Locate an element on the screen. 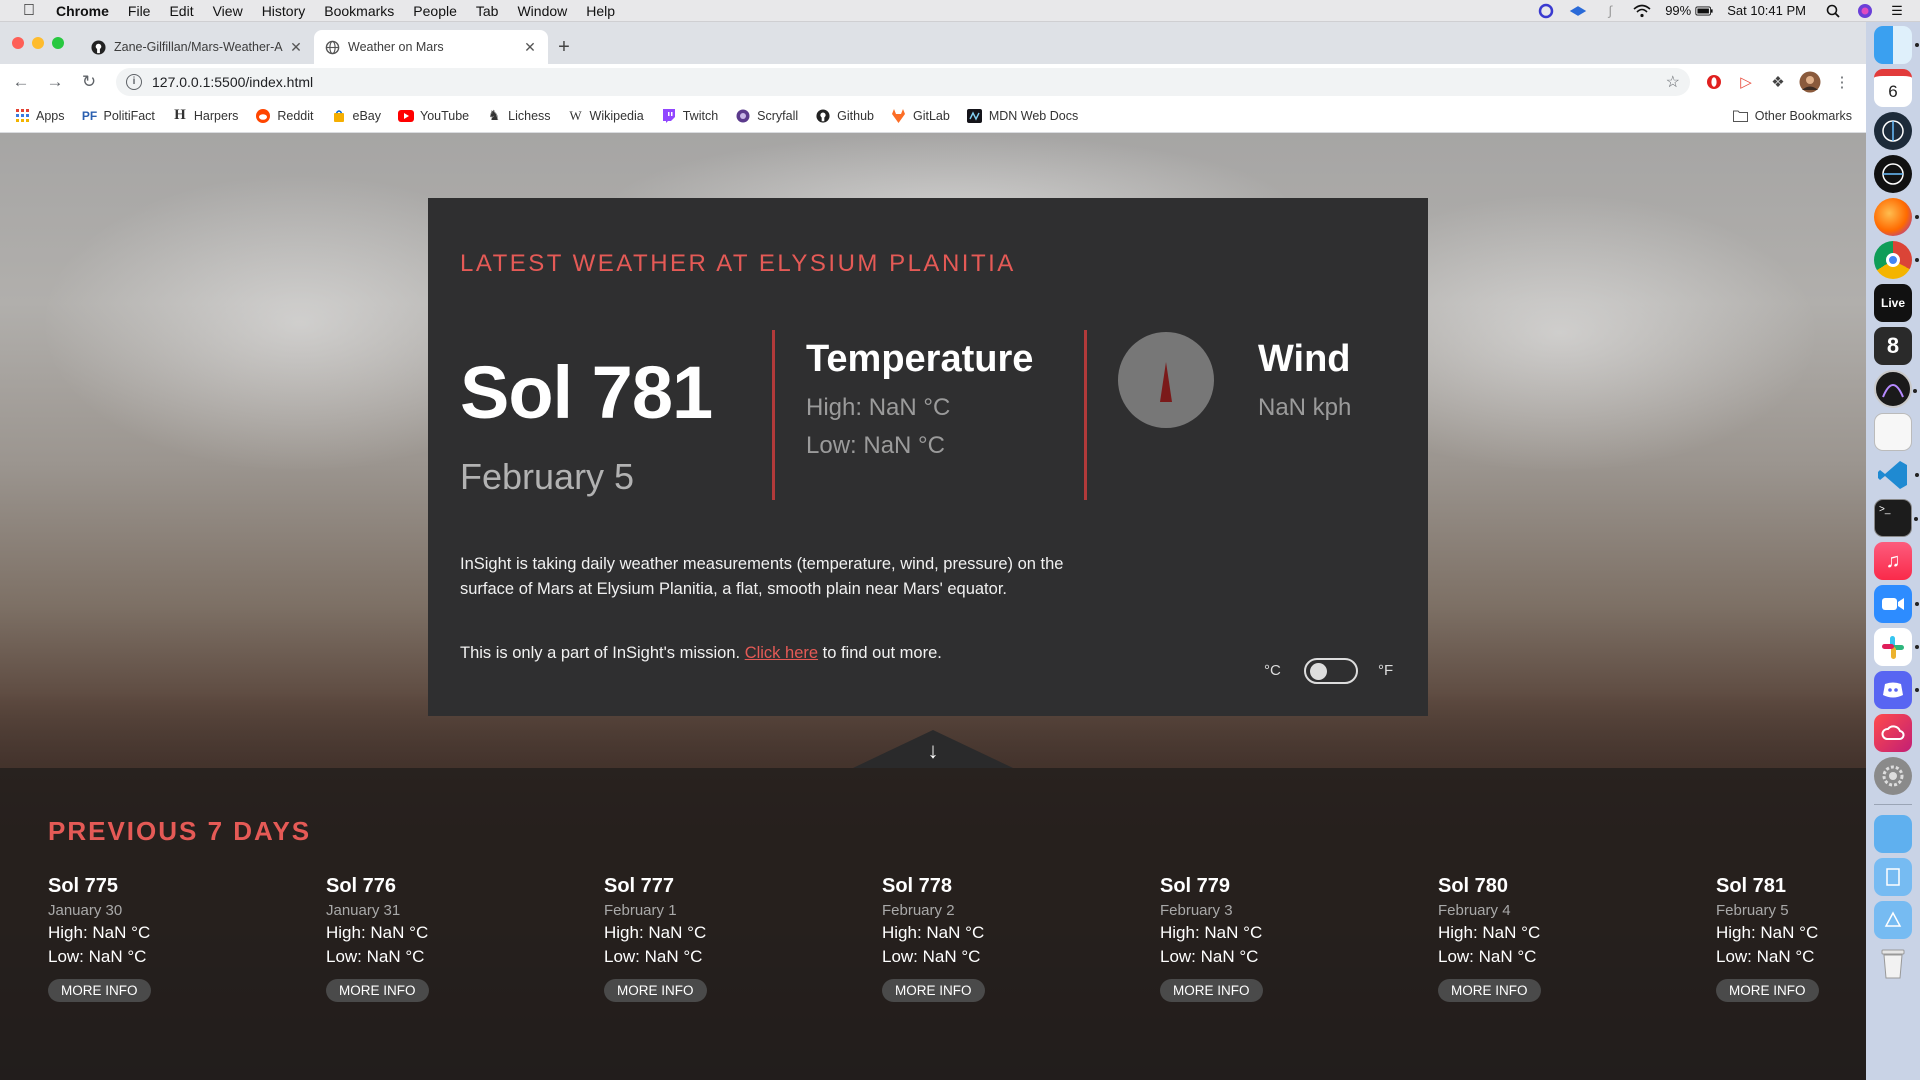  close-window-button is located at coordinates (18, 43).